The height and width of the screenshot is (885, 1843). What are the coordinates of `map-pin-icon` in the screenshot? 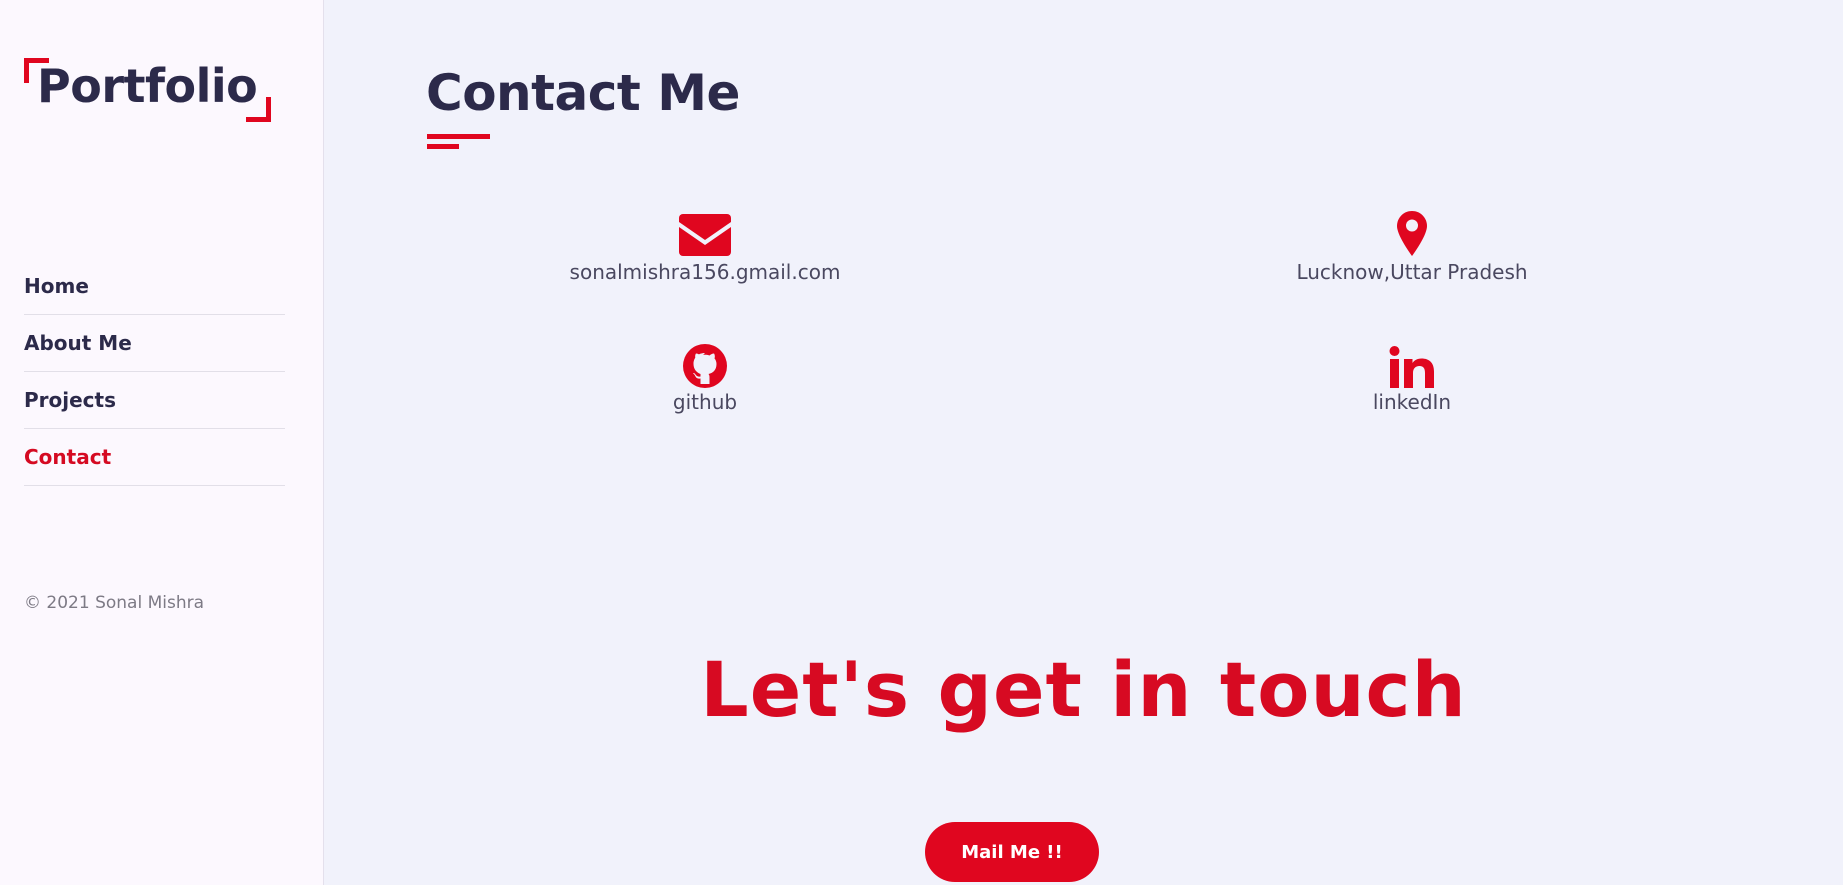 It's located at (1412, 232).